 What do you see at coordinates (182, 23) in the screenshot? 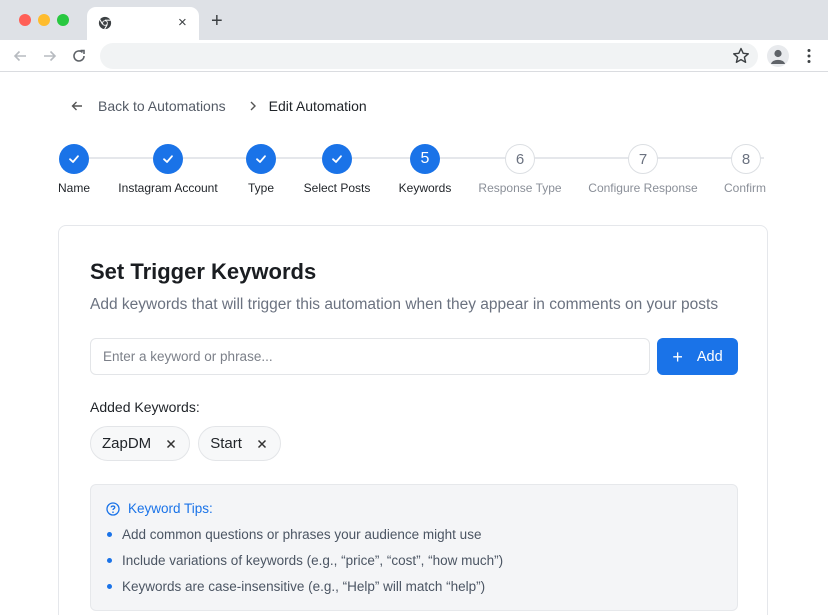
I see `tab-close-icon: ×` at bounding box center [182, 23].